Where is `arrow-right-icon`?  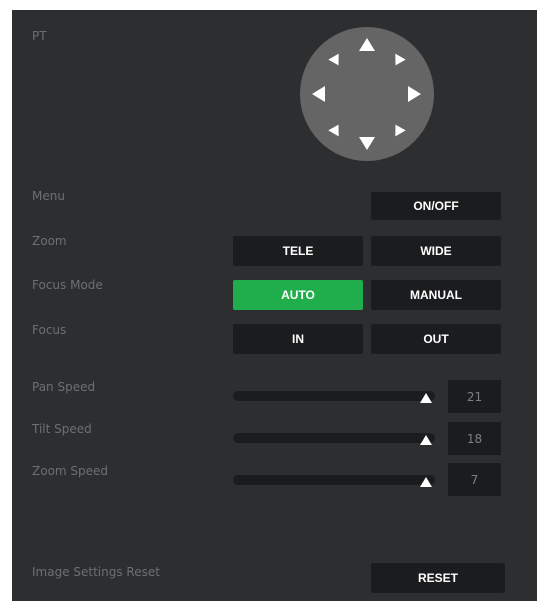
arrow-right-icon is located at coordinates (414, 94).